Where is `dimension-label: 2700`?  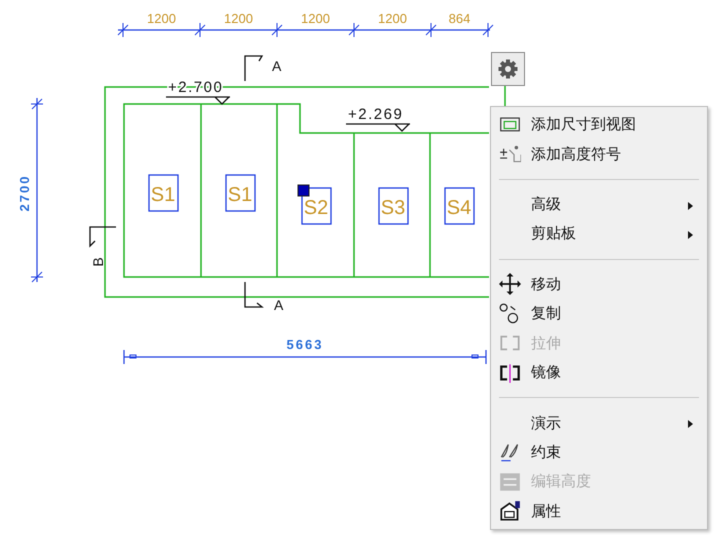
dimension-label: 2700 is located at coordinates (24, 193).